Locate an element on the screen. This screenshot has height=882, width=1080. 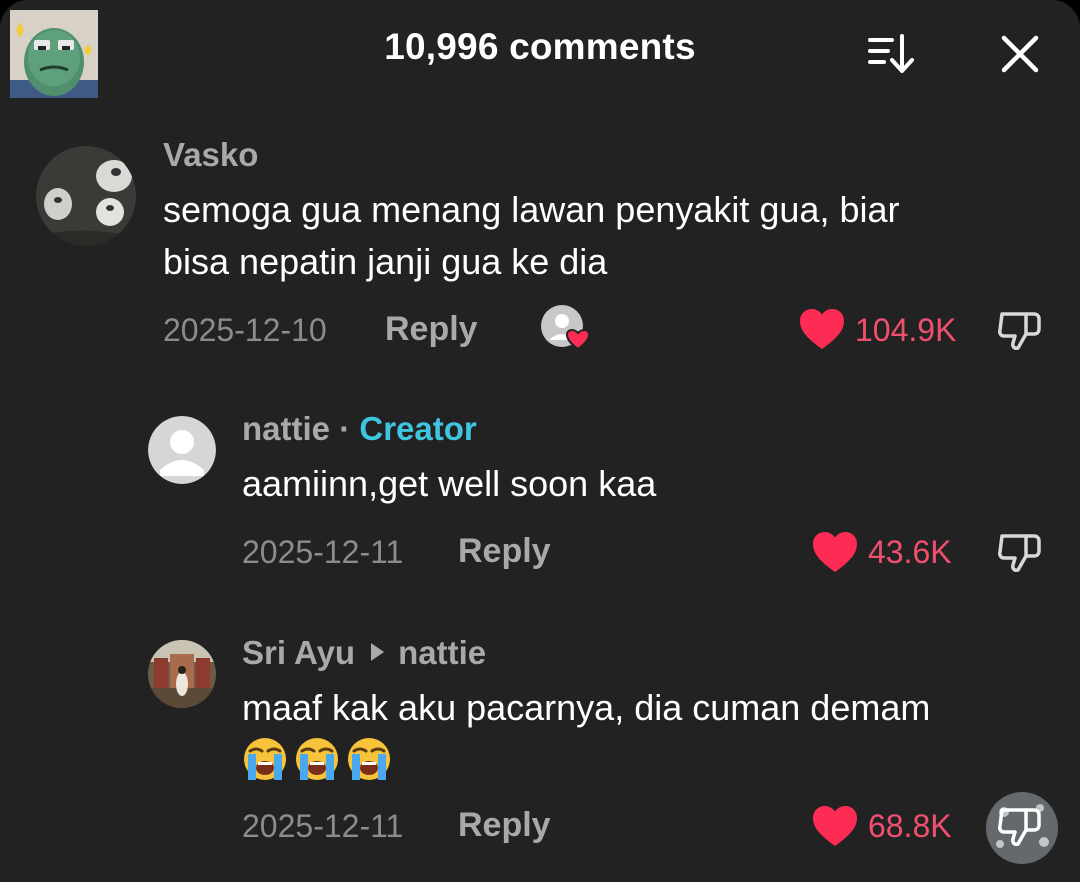
like-count: 43.6K is located at coordinates (910, 552).